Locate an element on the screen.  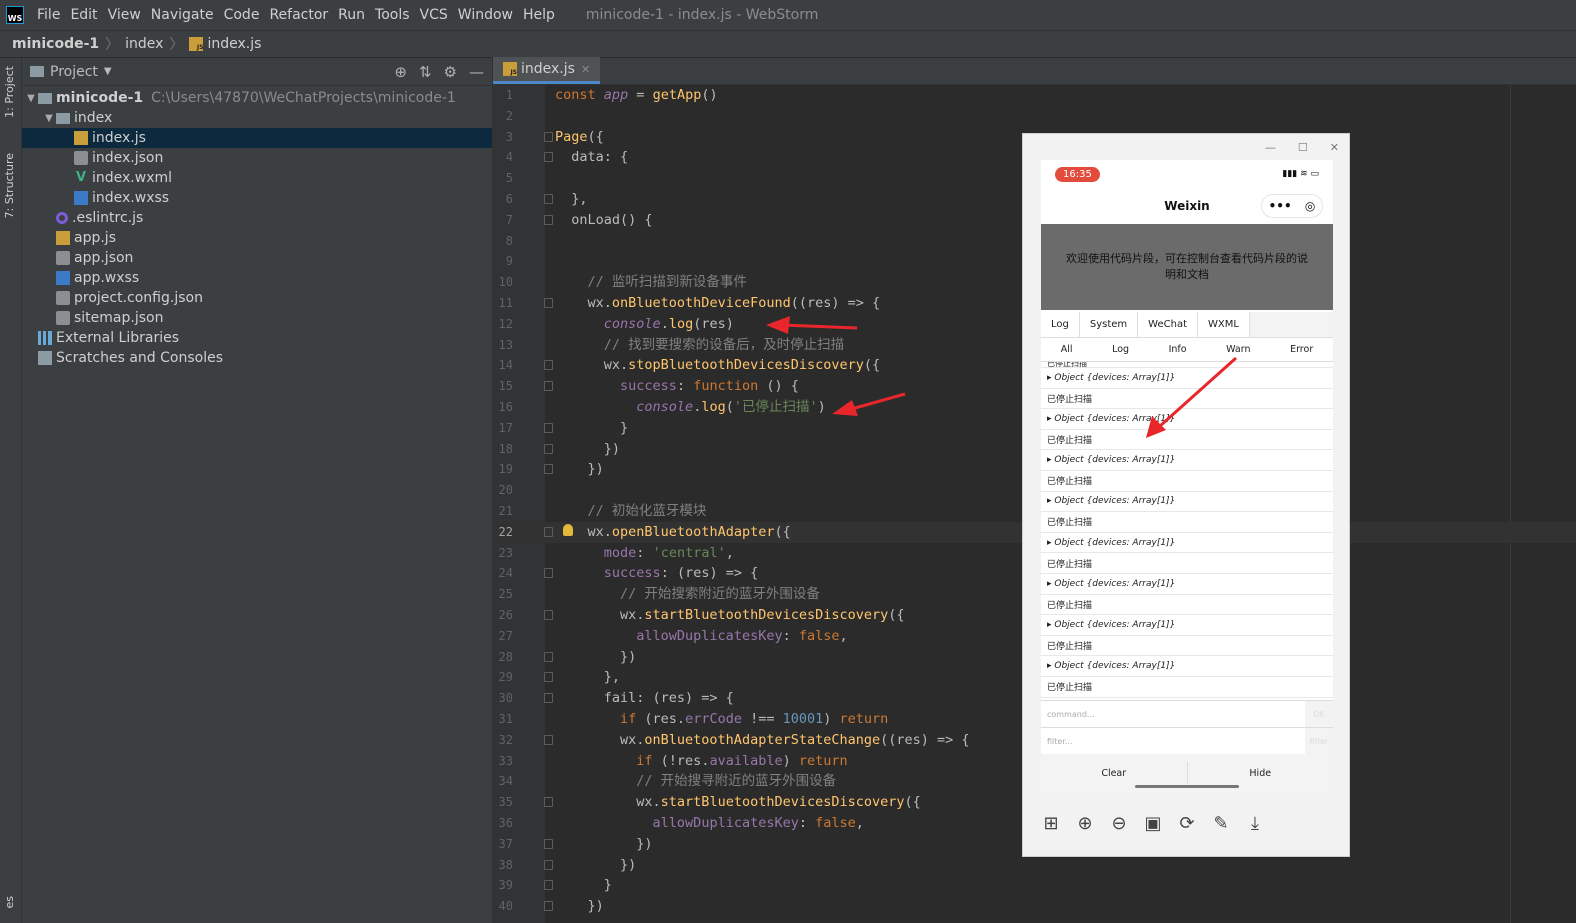
lightbulb-icon is located at coordinates (568, 530).